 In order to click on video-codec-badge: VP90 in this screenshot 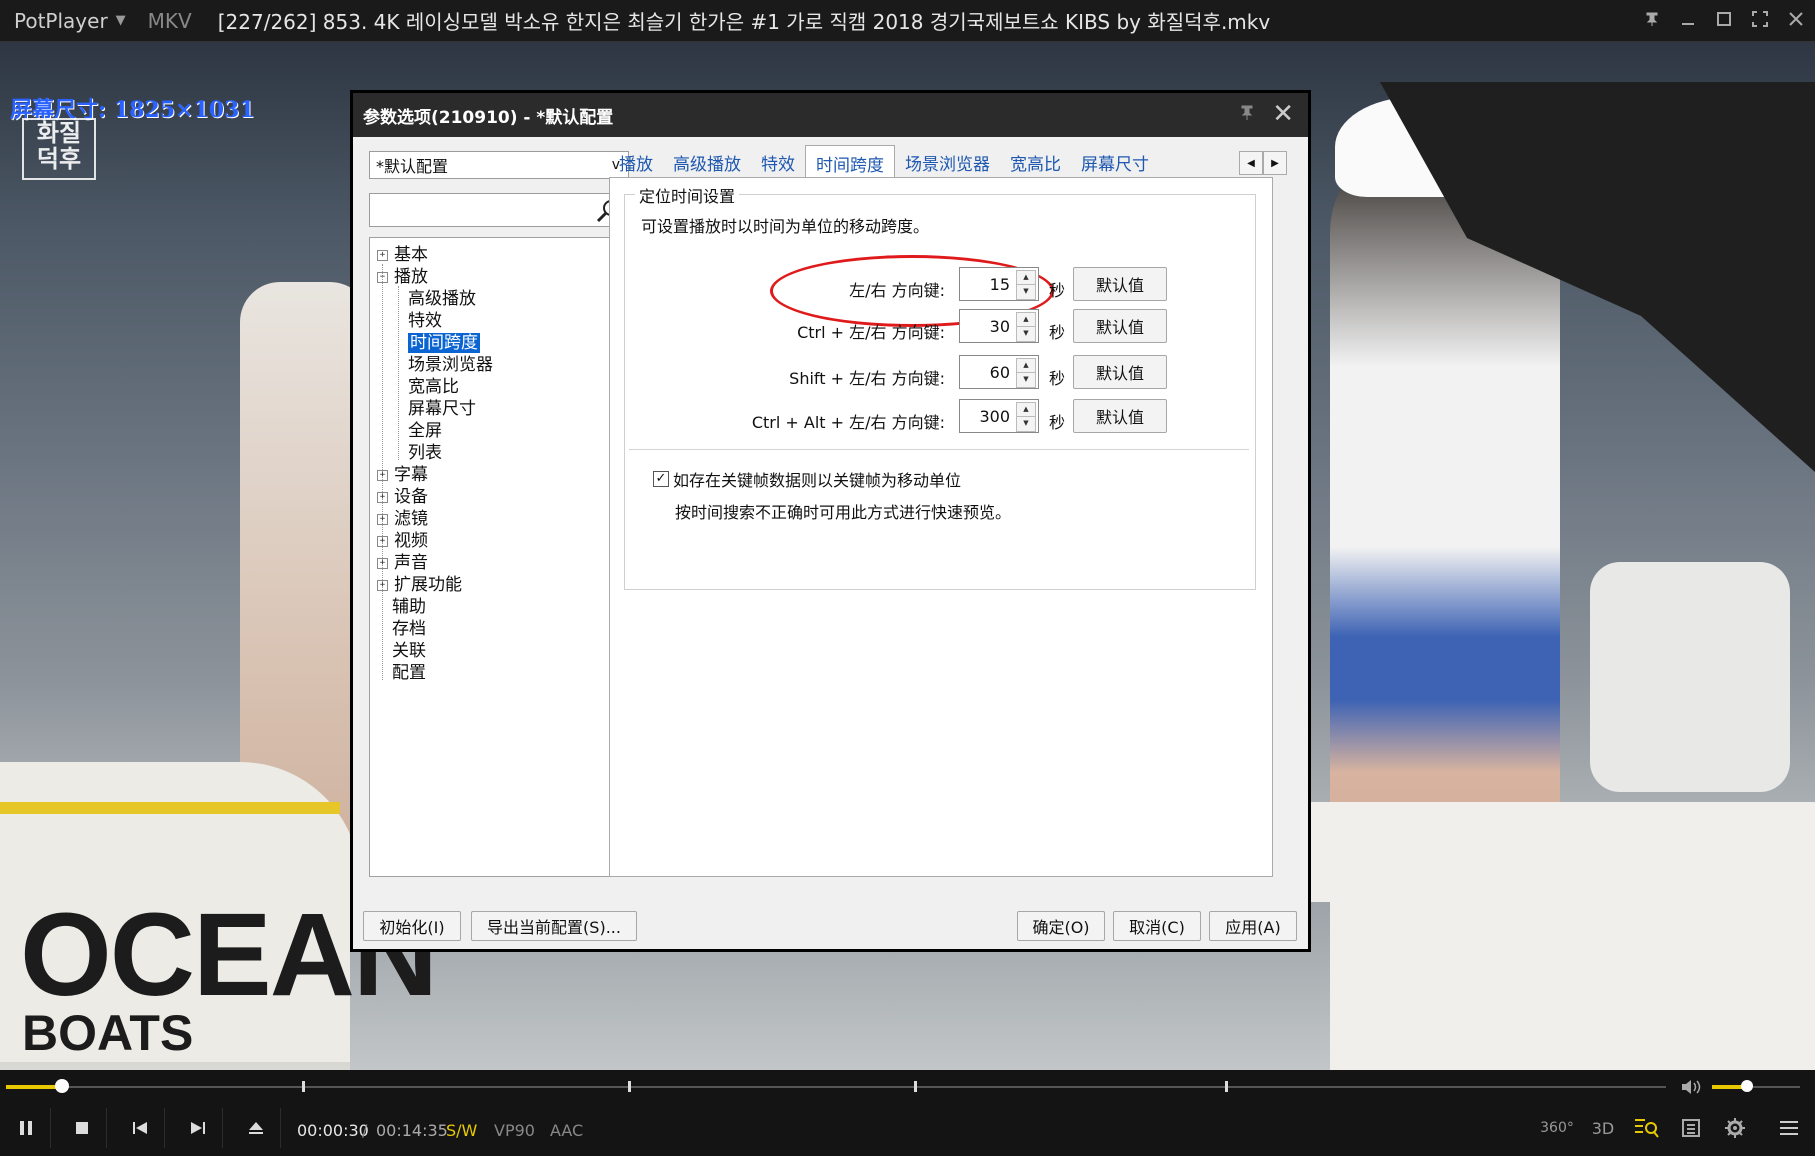, I will do `click(514, 1130)`.